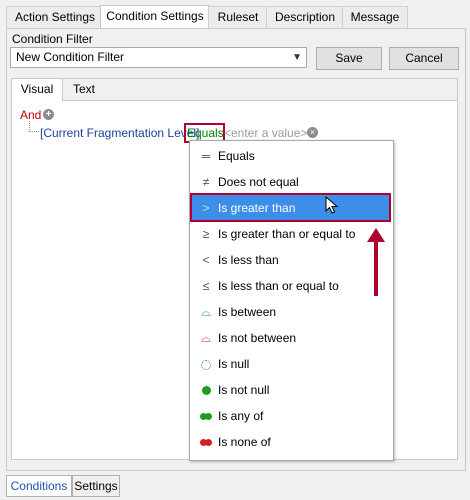 The height and width of the screenshot is (500, 470). I want to click on menu-item-is-less-than: < Is less than, so click(290, 260).